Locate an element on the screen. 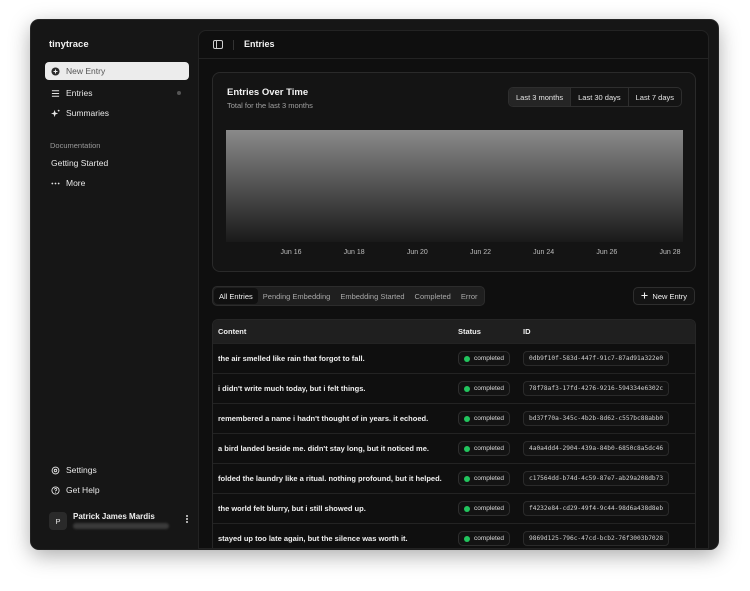 The width and height of the screenshot is (750, 591). user-email-redacted is located at coordinates (121, 526).